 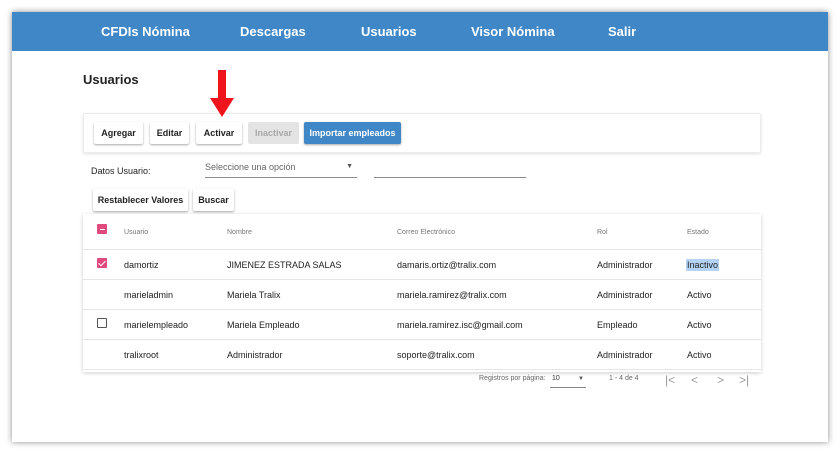 I want to click on cell-estado-selected: Inactivo, so click(x=703, y=265).